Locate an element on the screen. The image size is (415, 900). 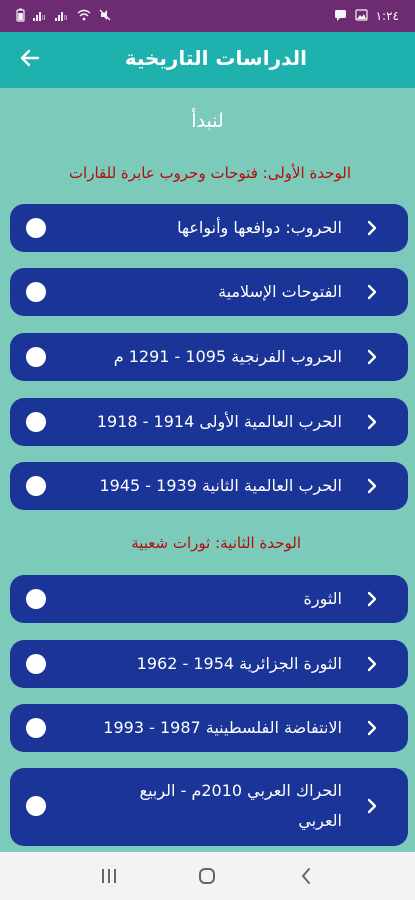
image-icon is located at coordinates (361, 16).